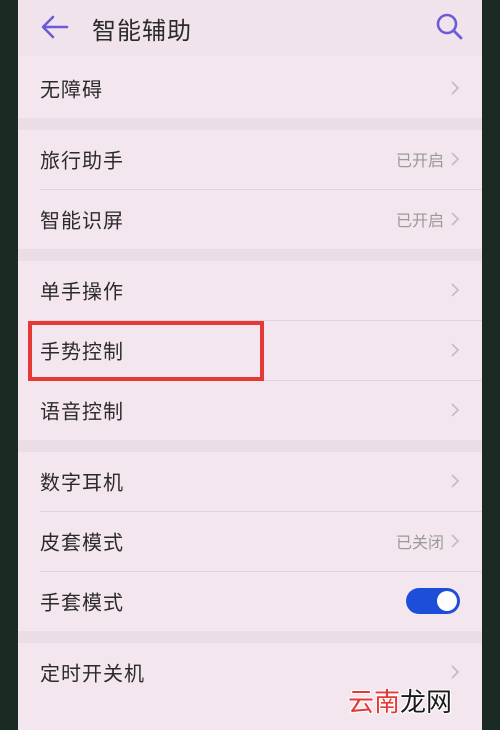 The height and width of the screenshot is (730, 500). I want to click on menu-item-digital-headset: 数字耳机, so click(250, 481).